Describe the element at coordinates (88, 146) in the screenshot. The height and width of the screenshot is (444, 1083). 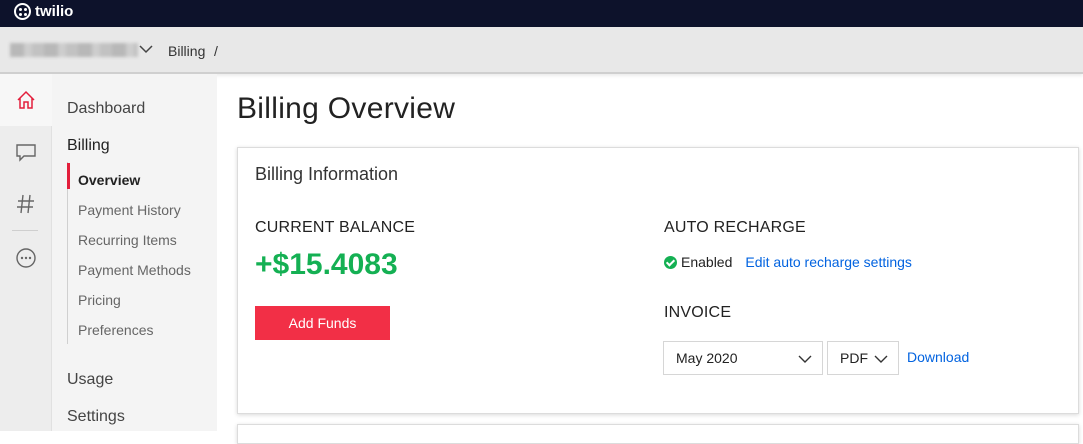
I see `nav-billing: Billing` at that location.